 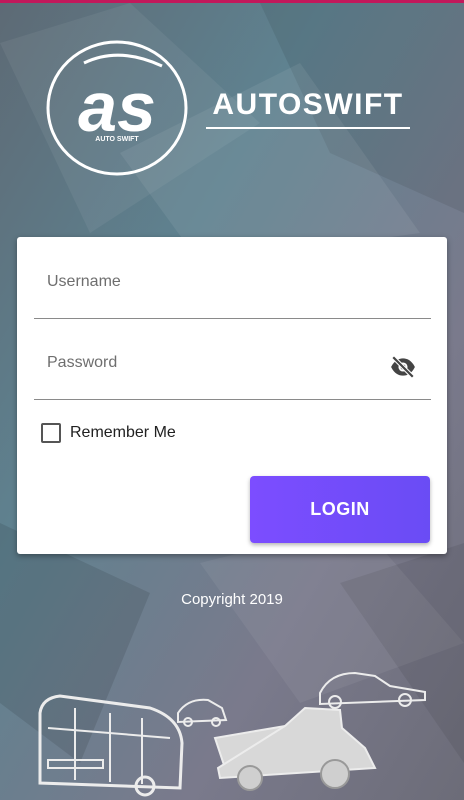 I want to click on copyright-text: Copyright 2019, so click(x=232, y=599).